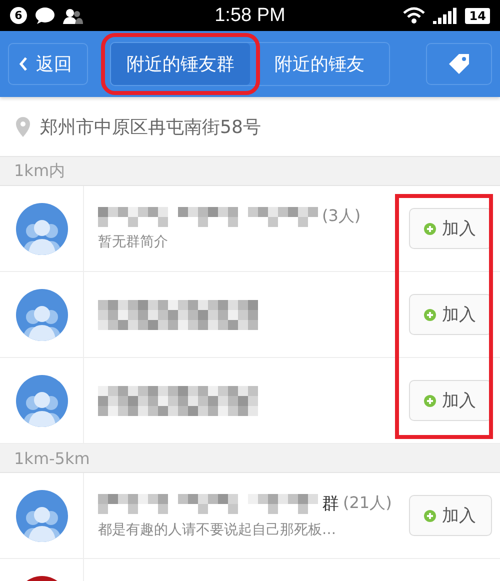  Describe the element at coordinates (23, 64) in the screenshot. I see `chevron-left-icon` at that location.